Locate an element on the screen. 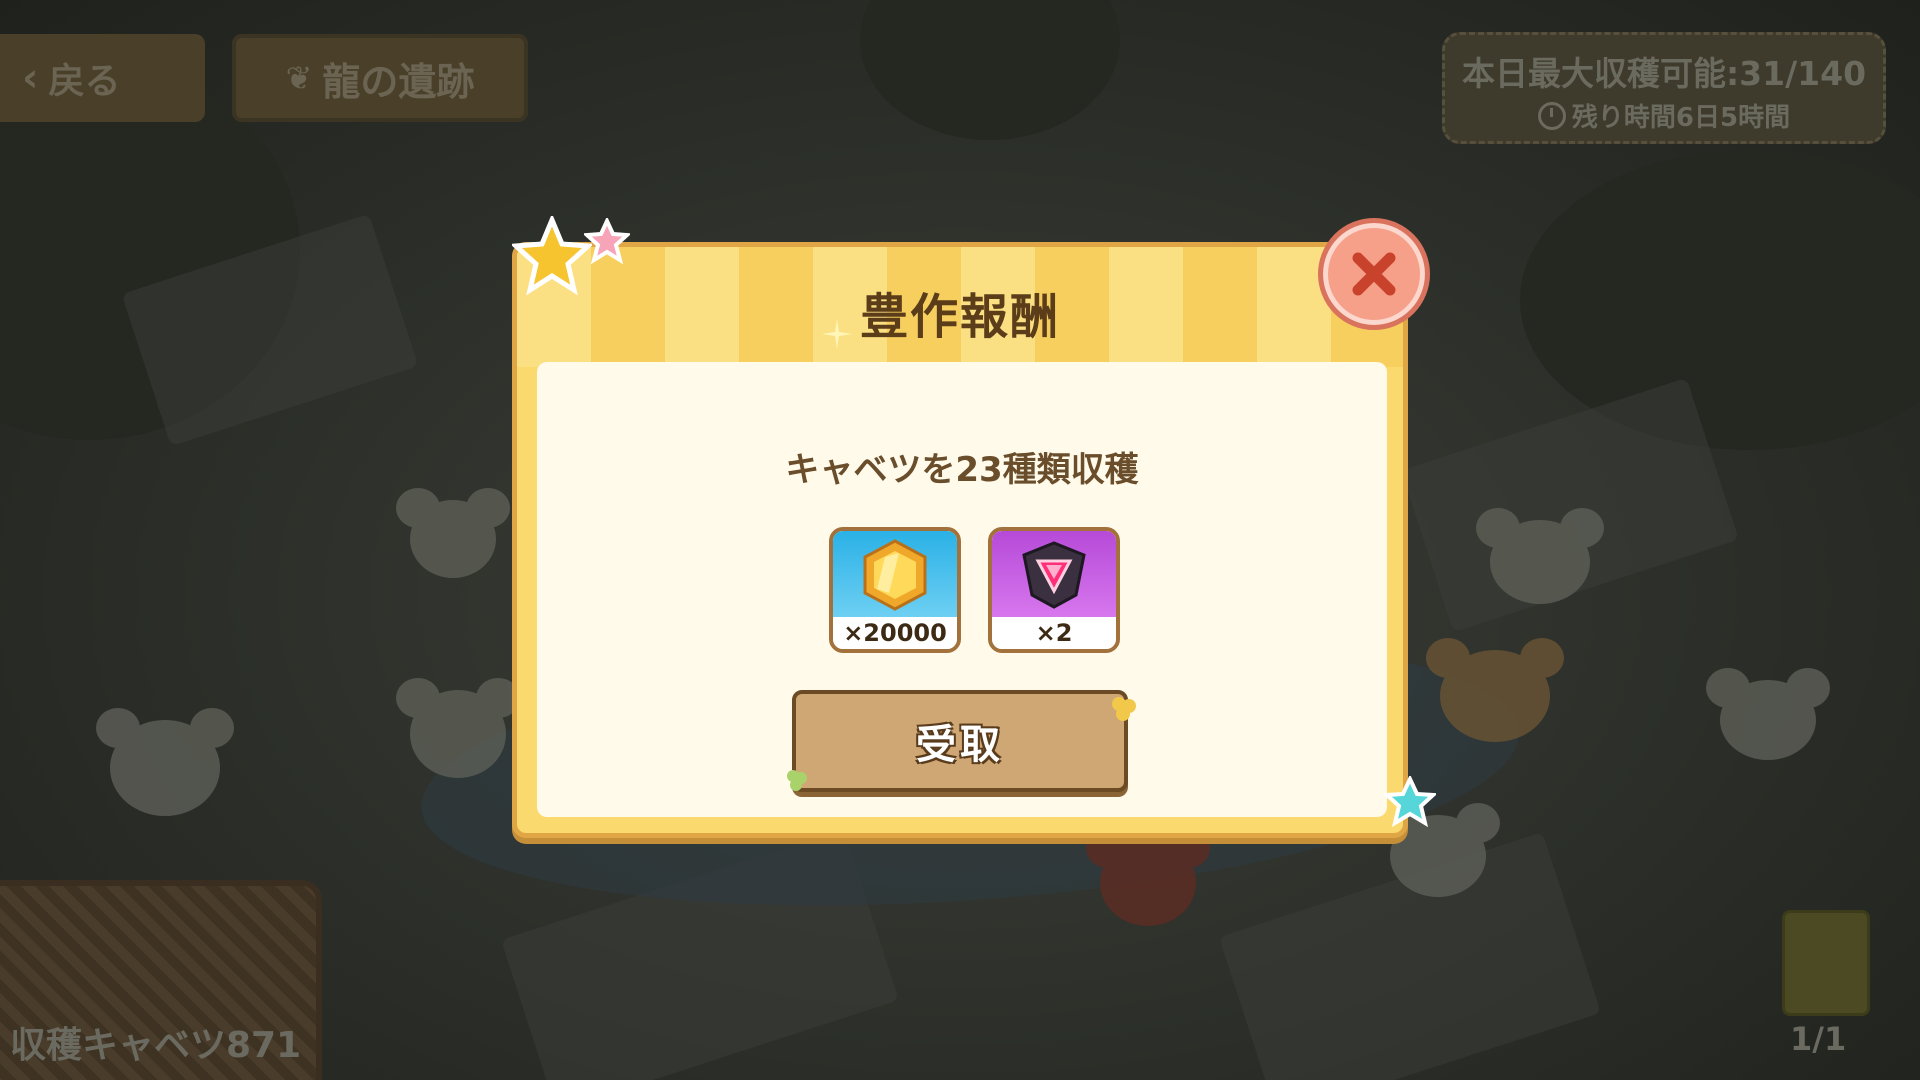  daily-harvest-limit: 本日最大収穫可能:31/140 is located at coordinates (1664, 73).